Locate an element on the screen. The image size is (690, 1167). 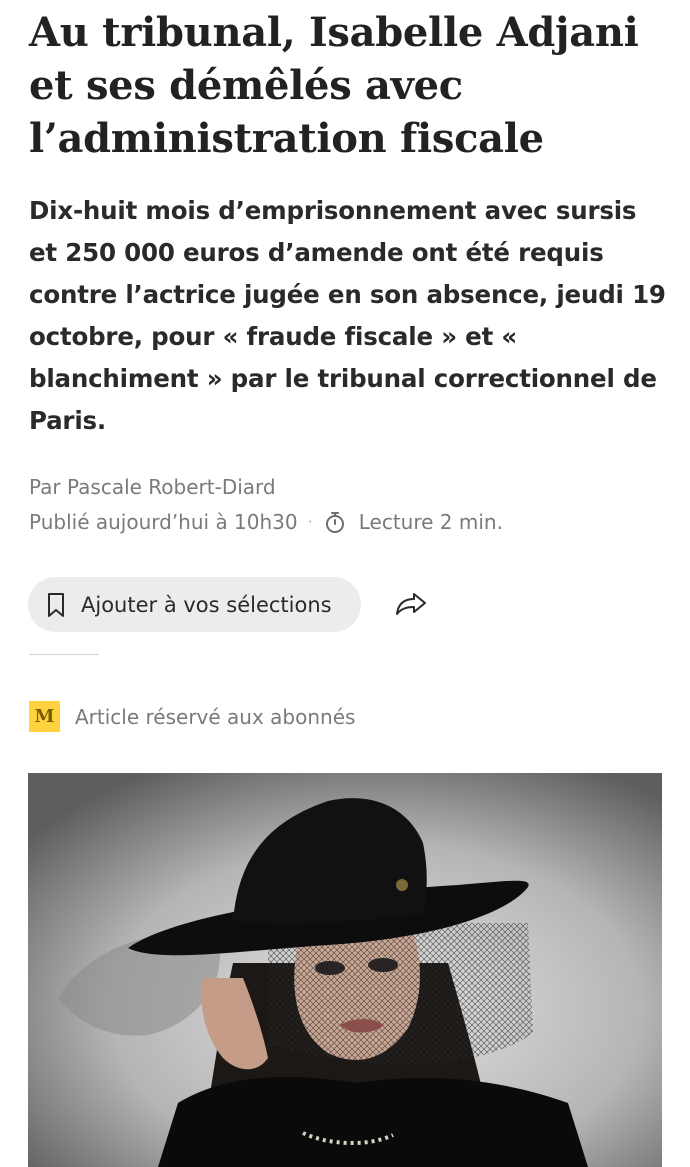
bookmark-icon is located at coordinates (56, 605).